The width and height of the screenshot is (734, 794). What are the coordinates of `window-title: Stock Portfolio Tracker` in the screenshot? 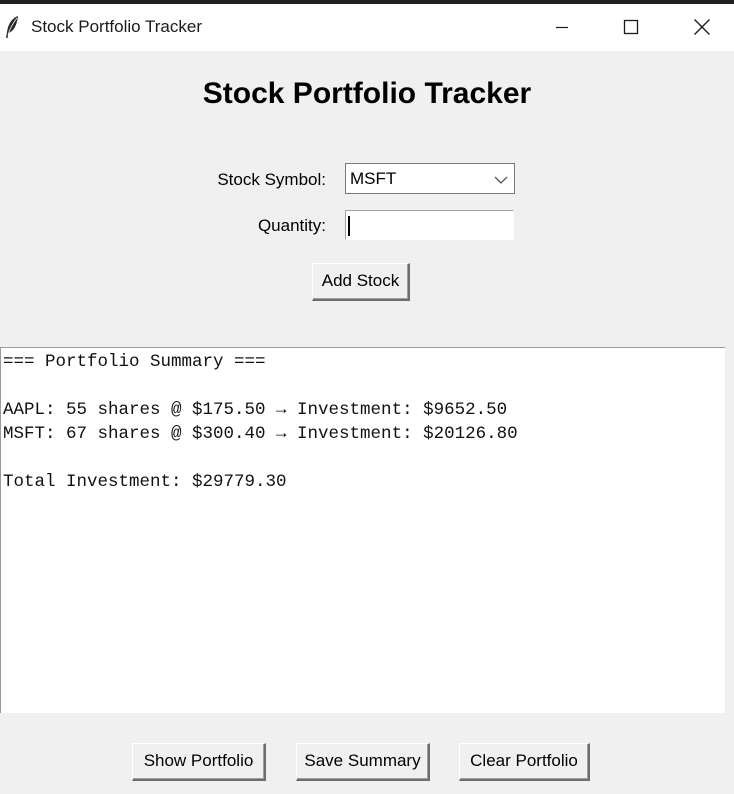 It's located at (117, 26).